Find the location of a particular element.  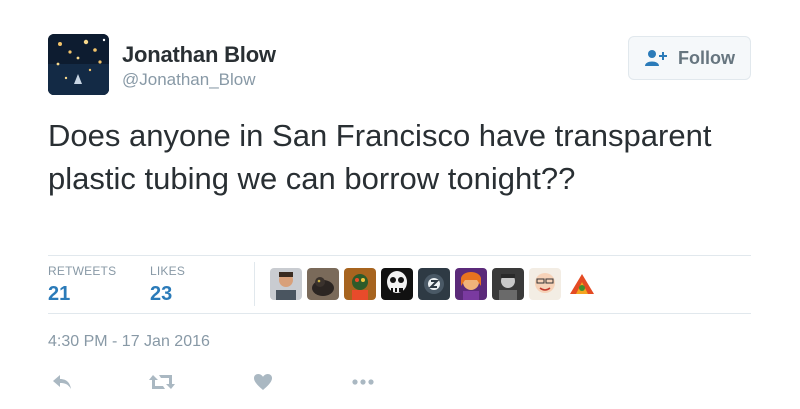

more-icon is located at coordinates (363, 382).